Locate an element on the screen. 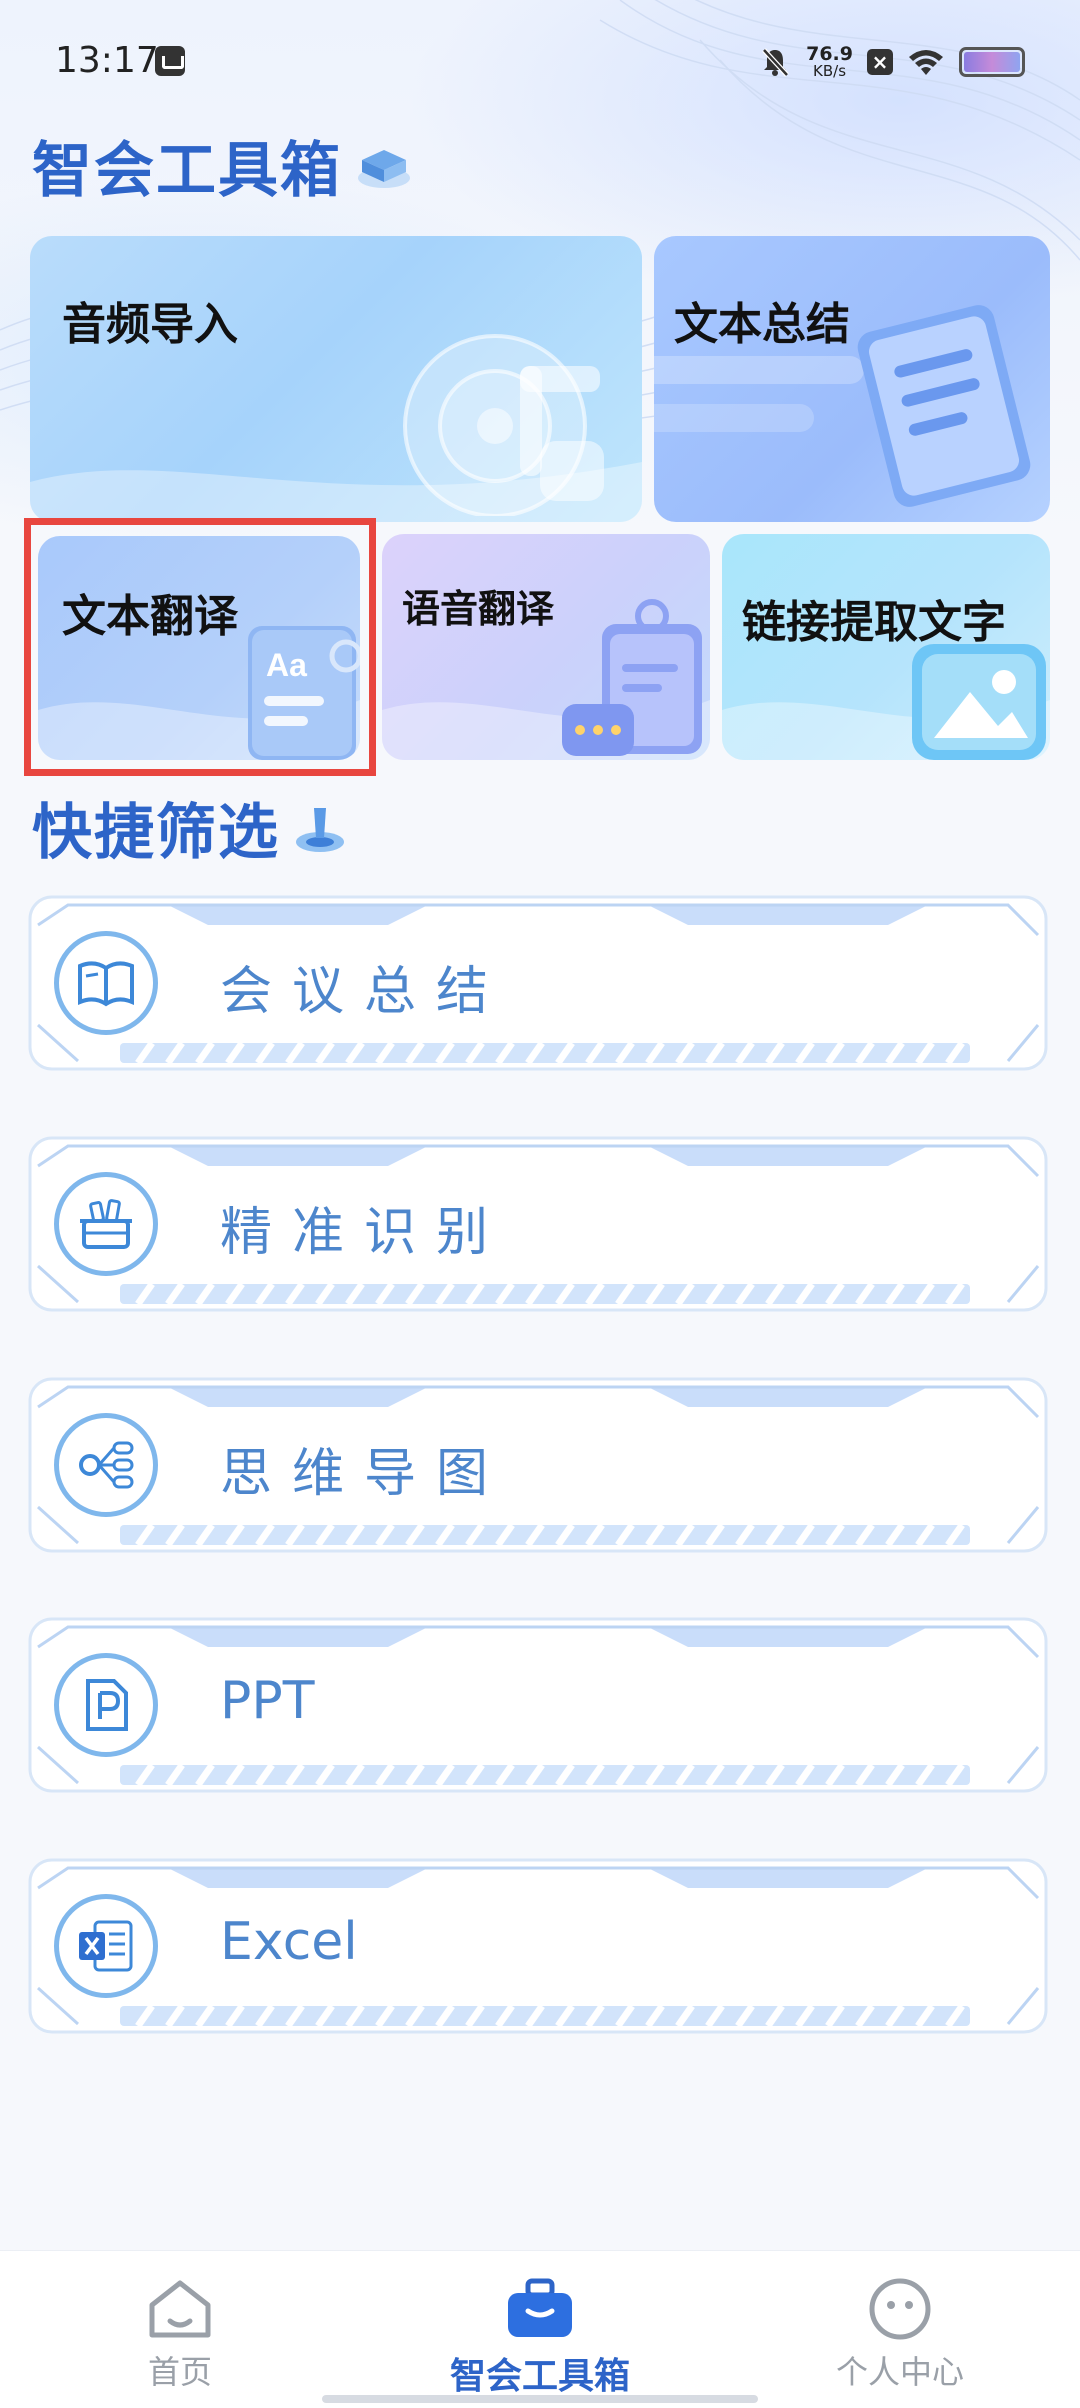  ppt-file-icon is located at coordinates (106, 1705).